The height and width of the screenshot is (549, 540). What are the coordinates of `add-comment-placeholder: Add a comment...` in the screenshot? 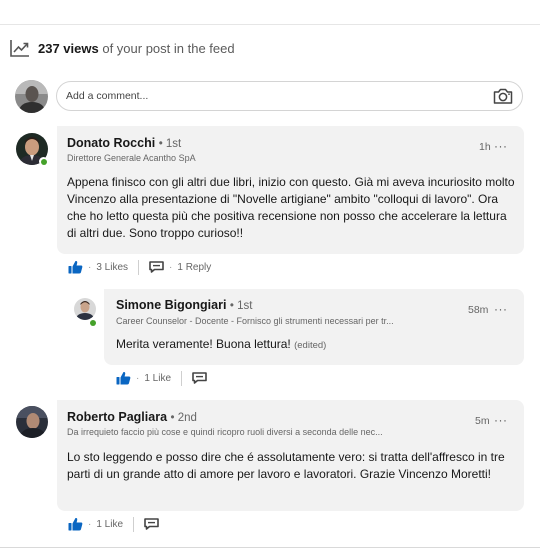 It's located at (107, 96).